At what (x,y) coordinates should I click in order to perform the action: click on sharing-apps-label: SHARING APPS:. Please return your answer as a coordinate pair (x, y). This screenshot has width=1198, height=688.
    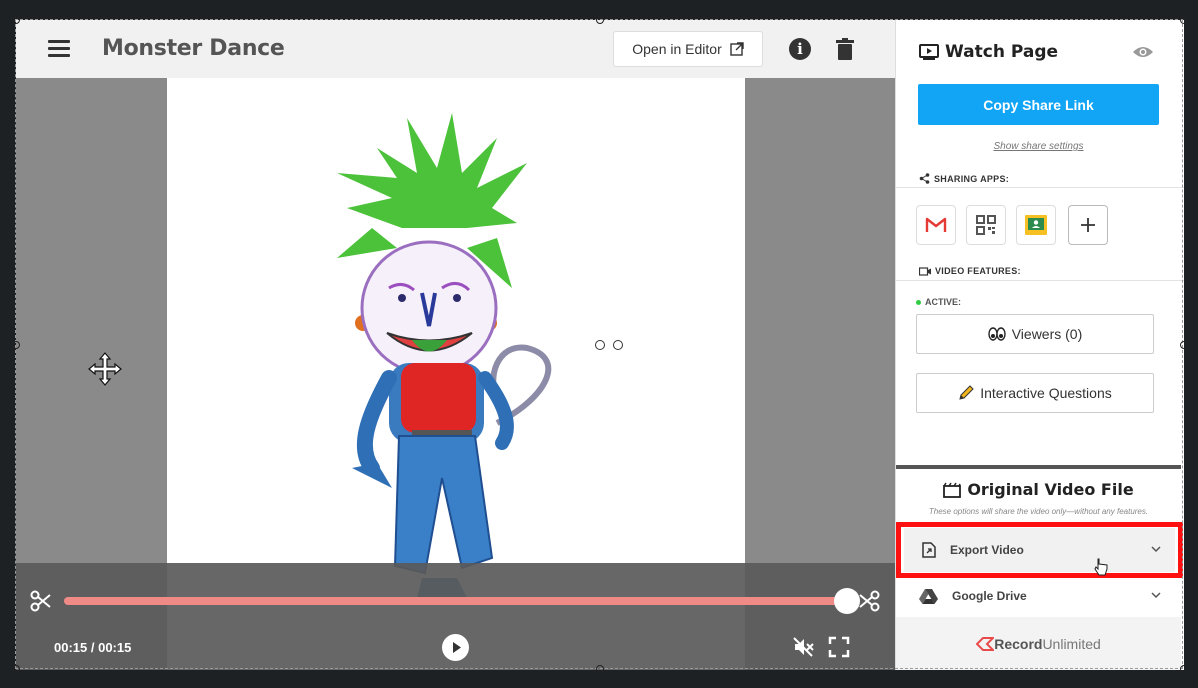
    Looking at the image, I should click on (972, 178).